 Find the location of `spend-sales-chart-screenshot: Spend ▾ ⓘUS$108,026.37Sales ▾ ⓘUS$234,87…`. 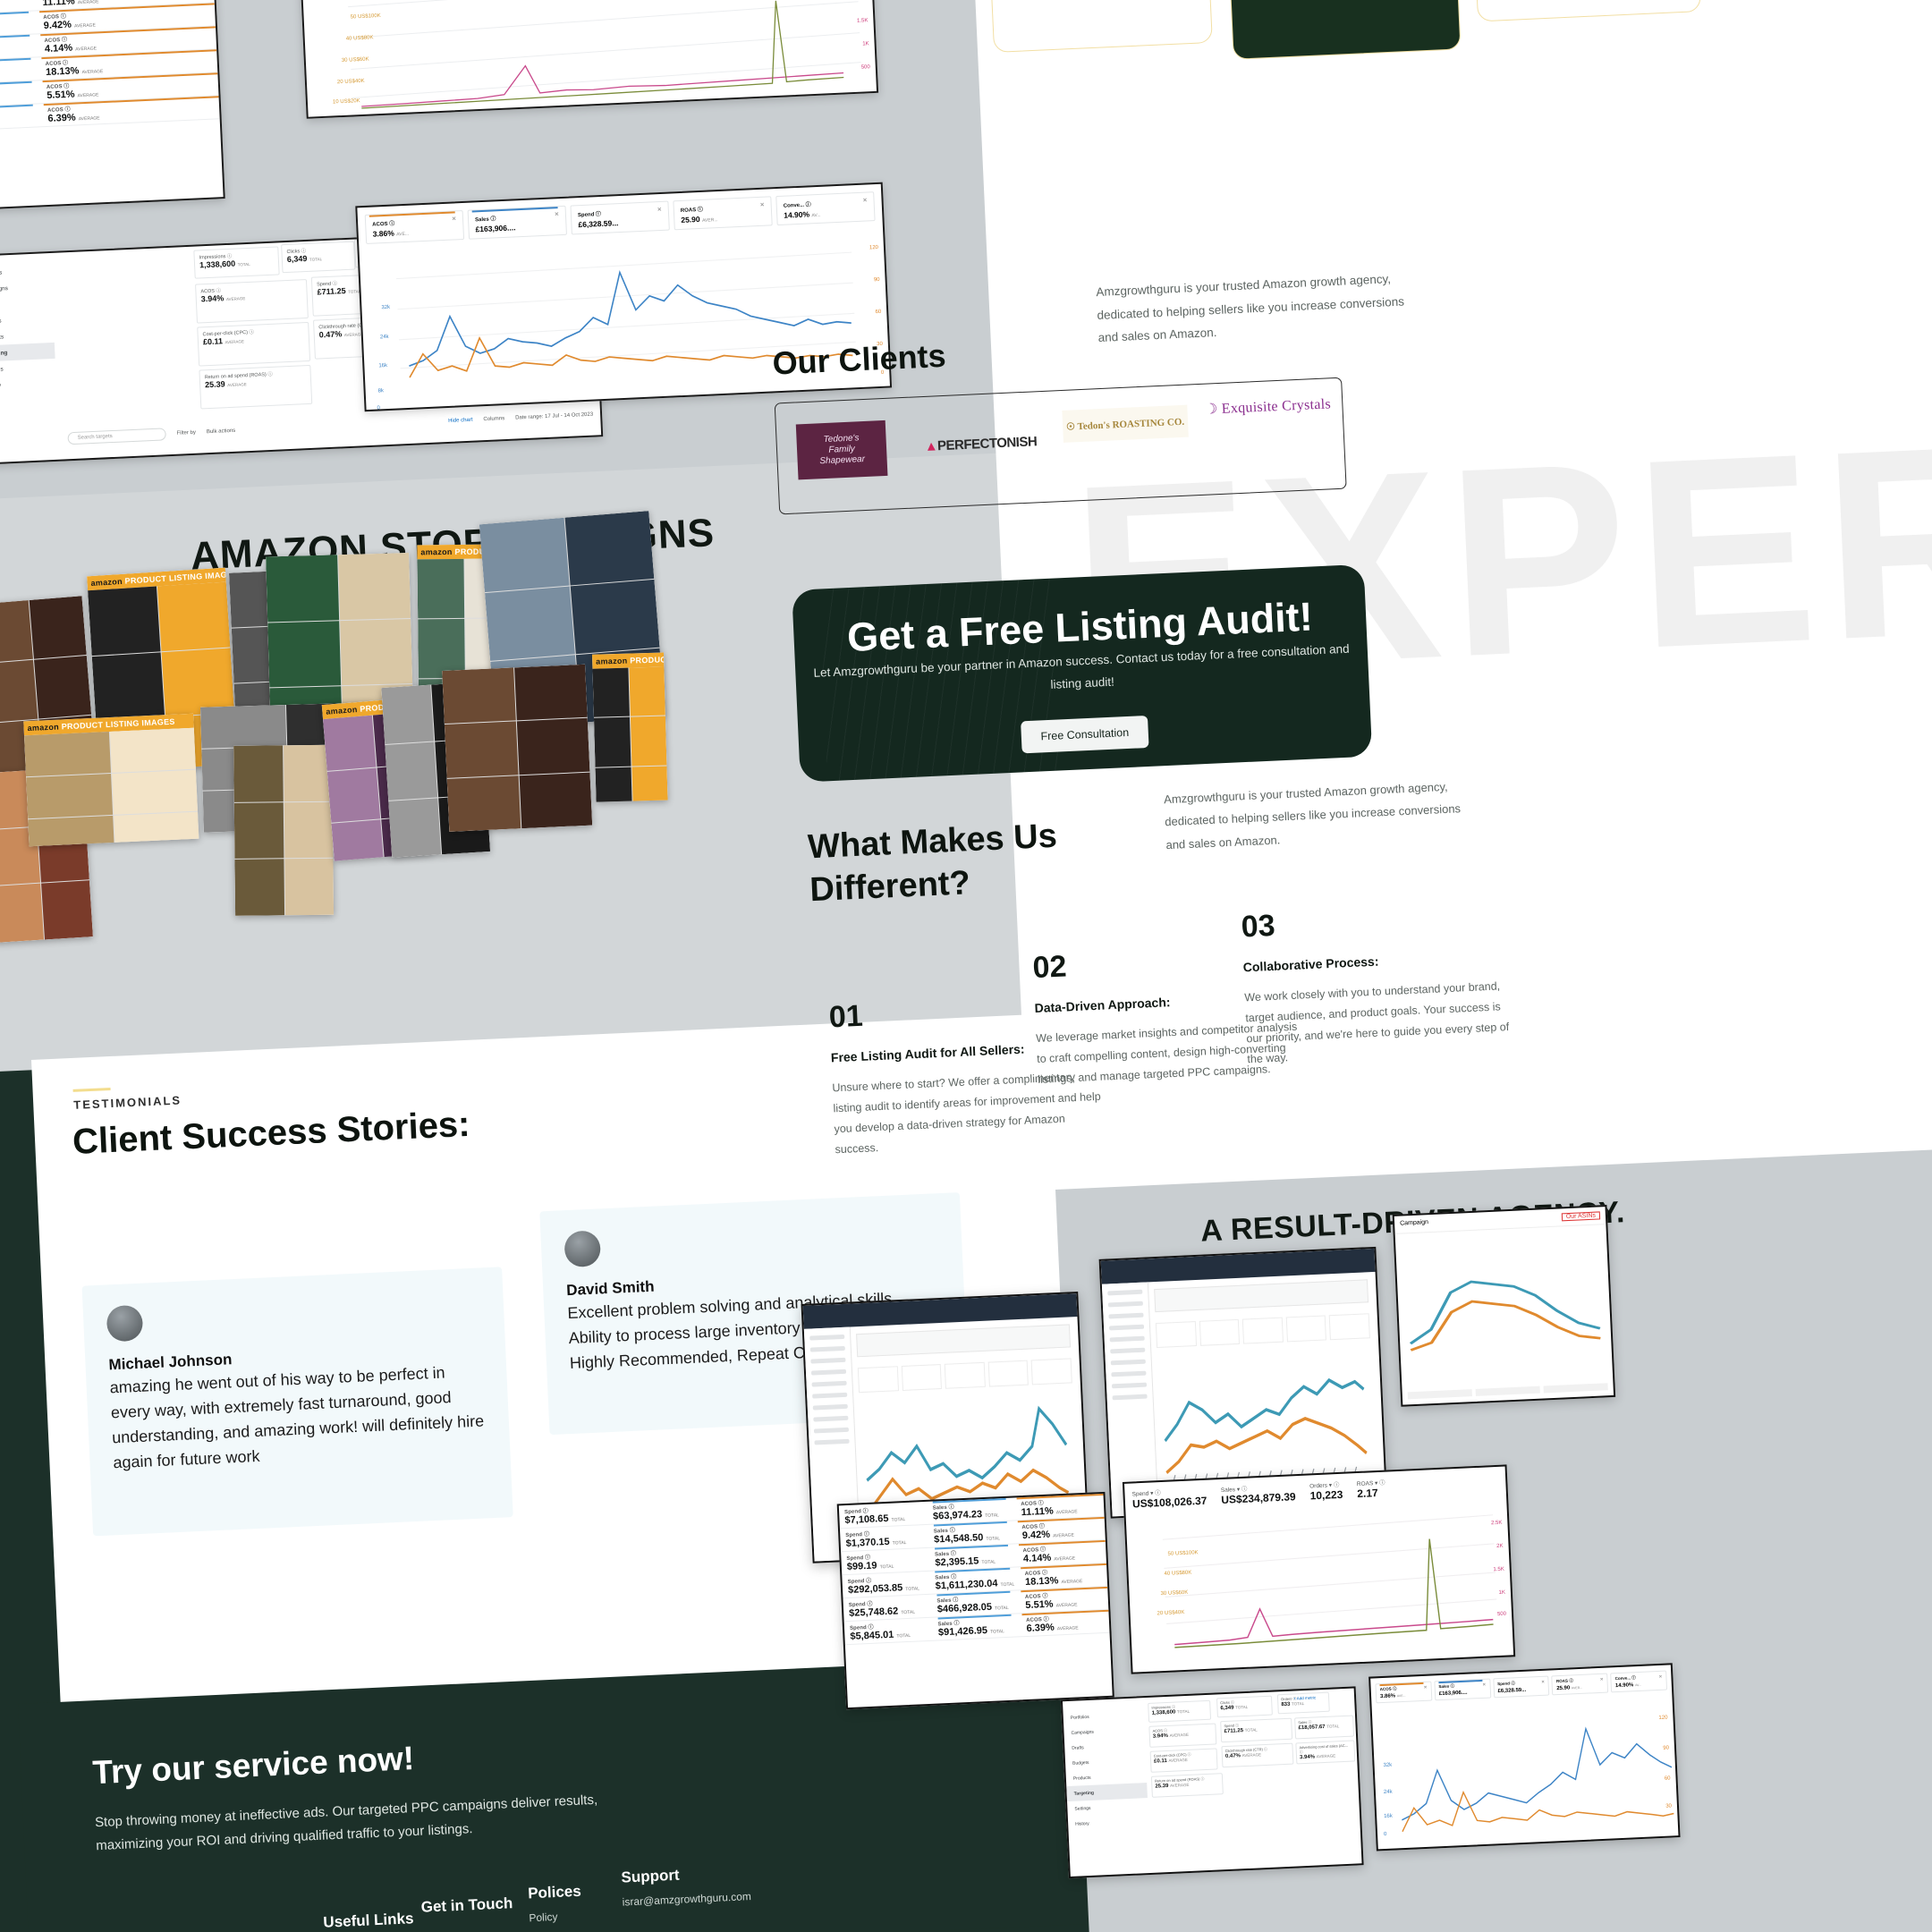

spend-sales-chart-screenshot: Spend ▾ ⓘUS$108,026.37Sales ▾ ⓘUS$234,87… is located at coordinates (588, 59).